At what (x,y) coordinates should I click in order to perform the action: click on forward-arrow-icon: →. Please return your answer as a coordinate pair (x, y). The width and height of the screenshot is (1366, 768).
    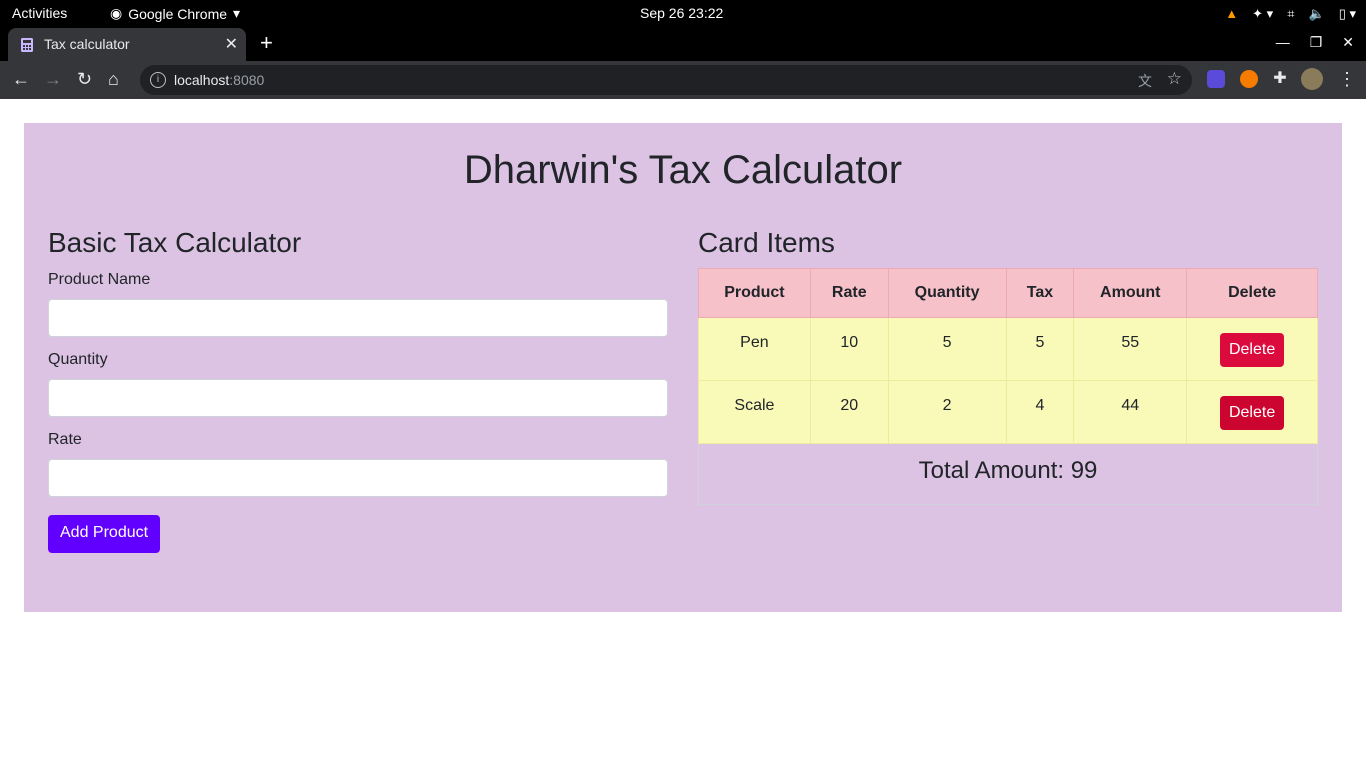
    Looking at the image, I should click on (53, 79).